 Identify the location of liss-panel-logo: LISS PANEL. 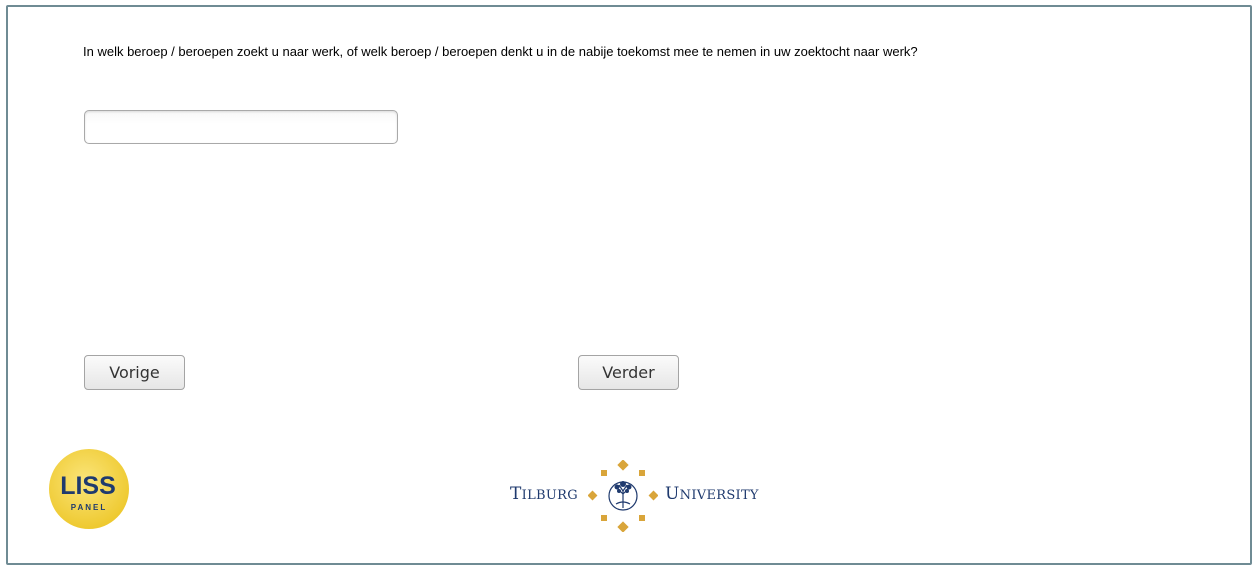
(89, 489).